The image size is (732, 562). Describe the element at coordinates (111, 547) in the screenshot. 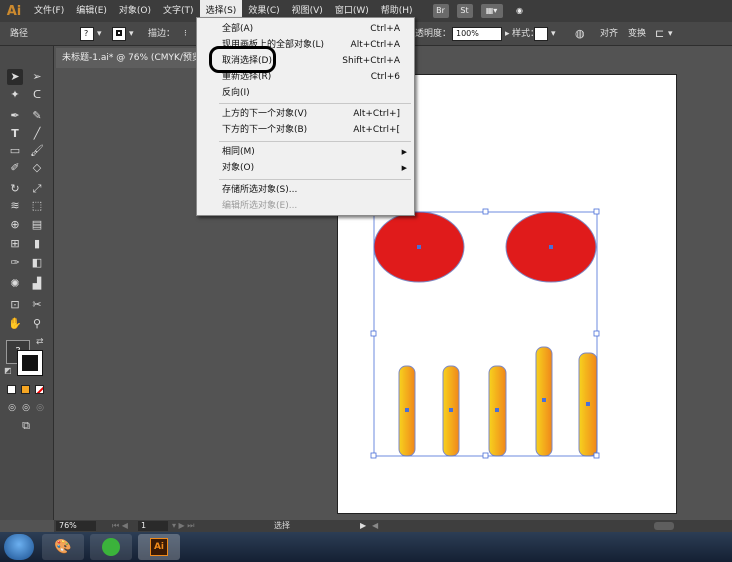

I see `sync-app-icon` at that location.